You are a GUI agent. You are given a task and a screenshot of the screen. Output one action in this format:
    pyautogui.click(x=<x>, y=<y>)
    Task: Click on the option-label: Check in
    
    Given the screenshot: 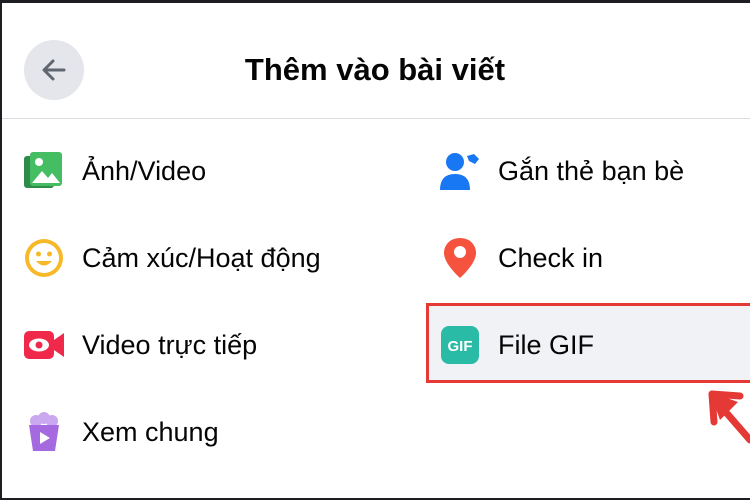 What is the action you would take?
    pyautogui.click(x=551, y=257)
    